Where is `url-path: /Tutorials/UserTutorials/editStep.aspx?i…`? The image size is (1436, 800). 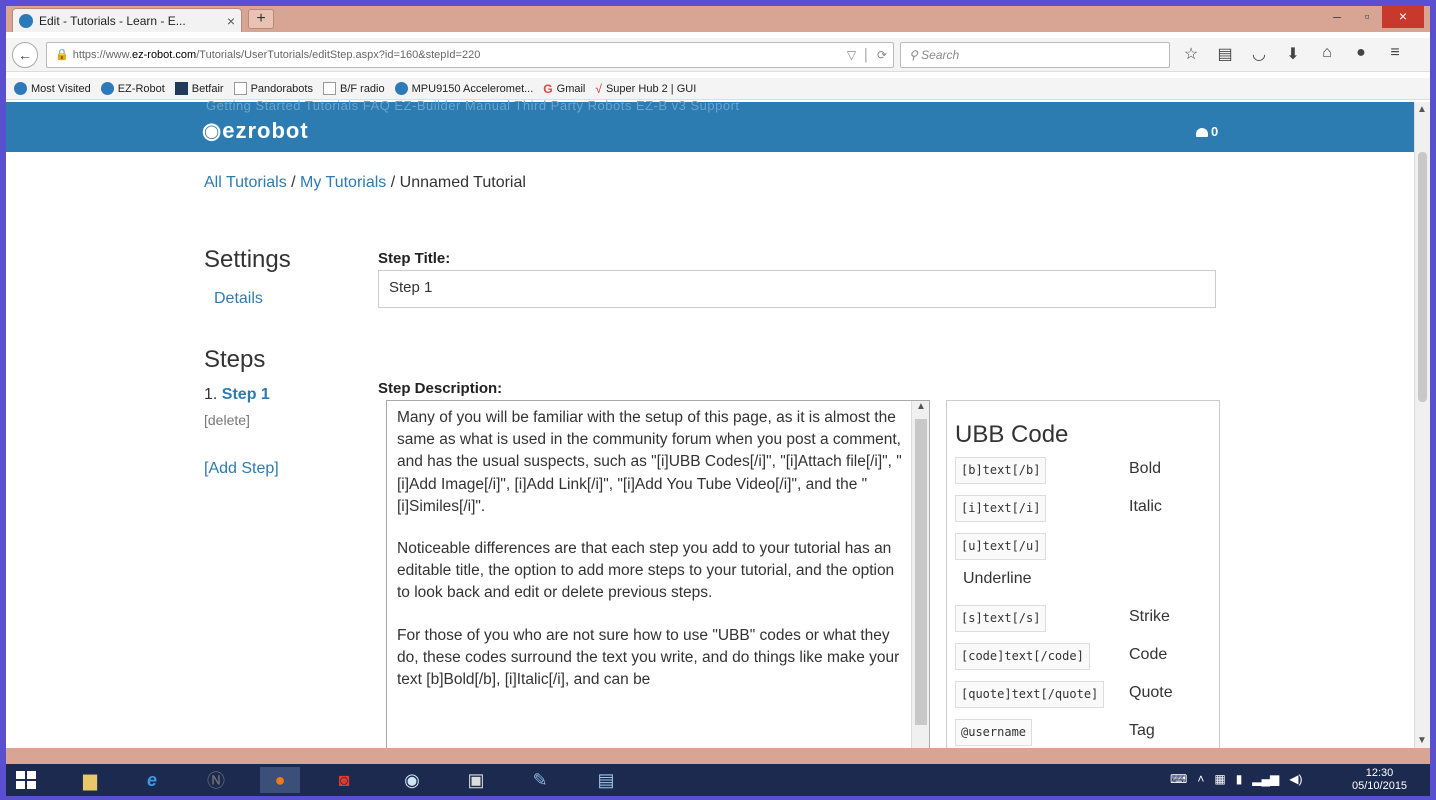 url-path: /Tutorials/UserTutorials/editStep.aspx?i… is located at coordinates (338, 55).